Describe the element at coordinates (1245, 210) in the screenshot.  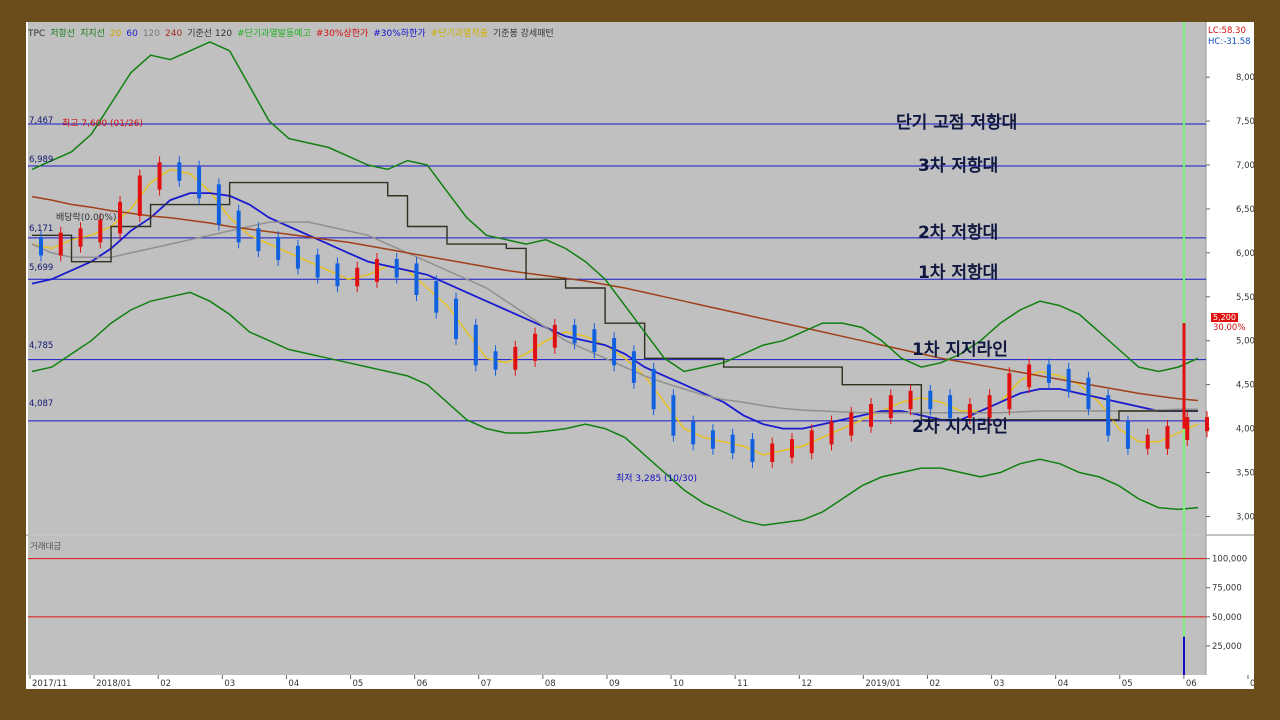
I see `y-tick-label: 6,500` at that location.